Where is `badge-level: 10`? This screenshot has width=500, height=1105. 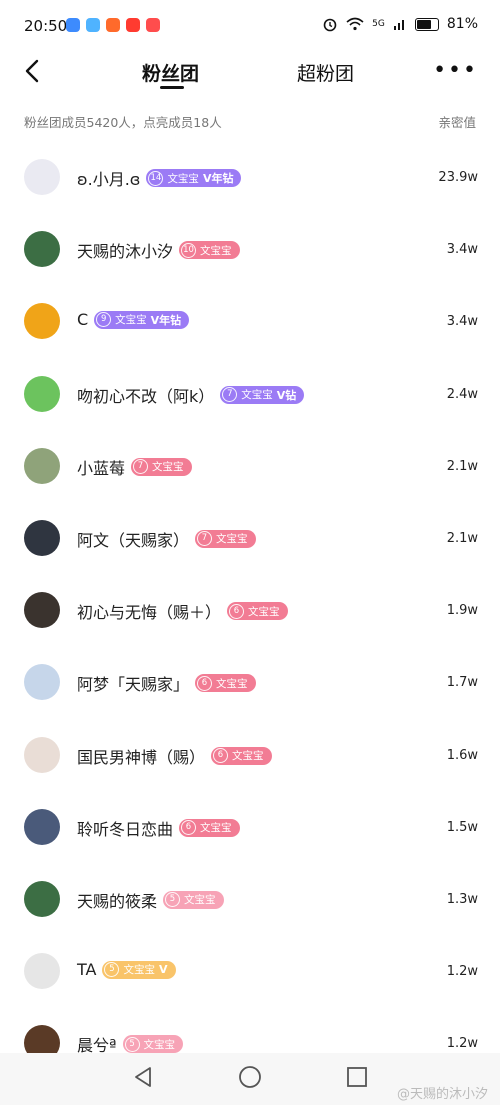 badge-level: 10 is located at coordinates (189, 250).